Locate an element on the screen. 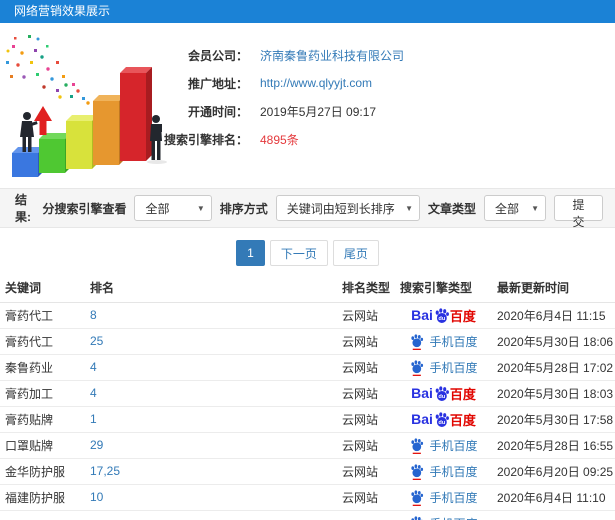 The width and height of the screenshot is (615, 520). info-row-company: 会员公司： 济南秦鲁药业科技有限公司 is located at coordinates (281, 55).